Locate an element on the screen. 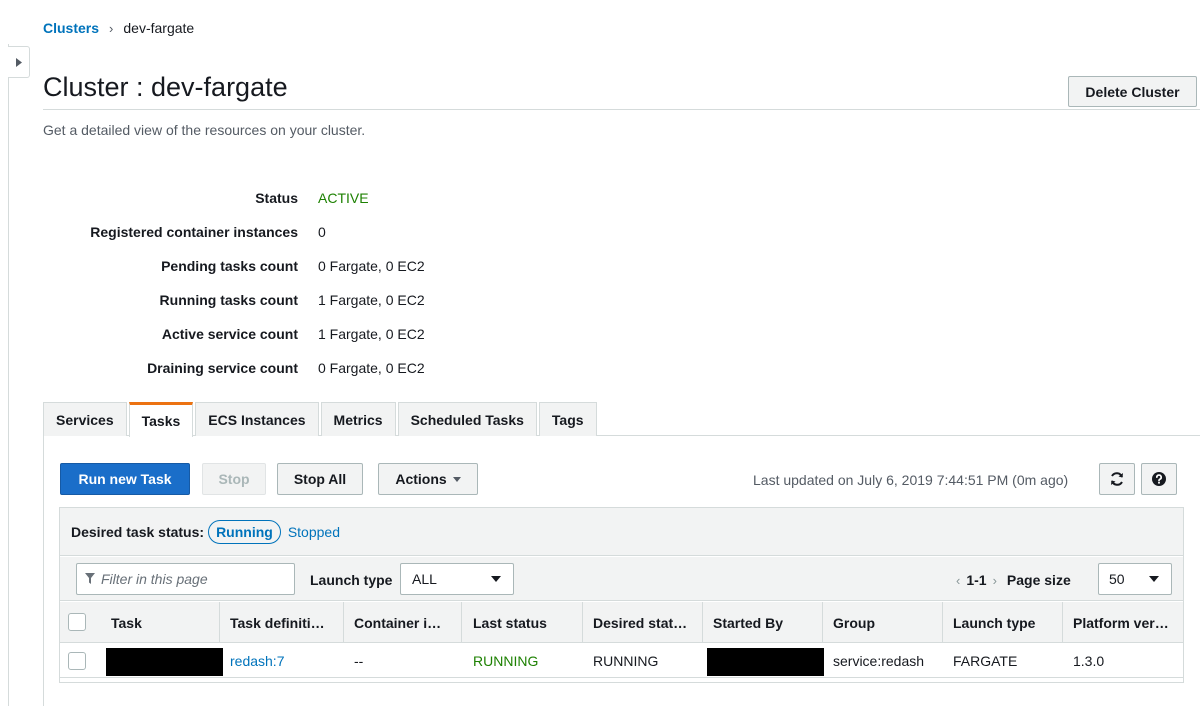 The width and height of the screenshot is (1200, 706). column-launch-type: Launch type is located at coordinates (1003, 622).